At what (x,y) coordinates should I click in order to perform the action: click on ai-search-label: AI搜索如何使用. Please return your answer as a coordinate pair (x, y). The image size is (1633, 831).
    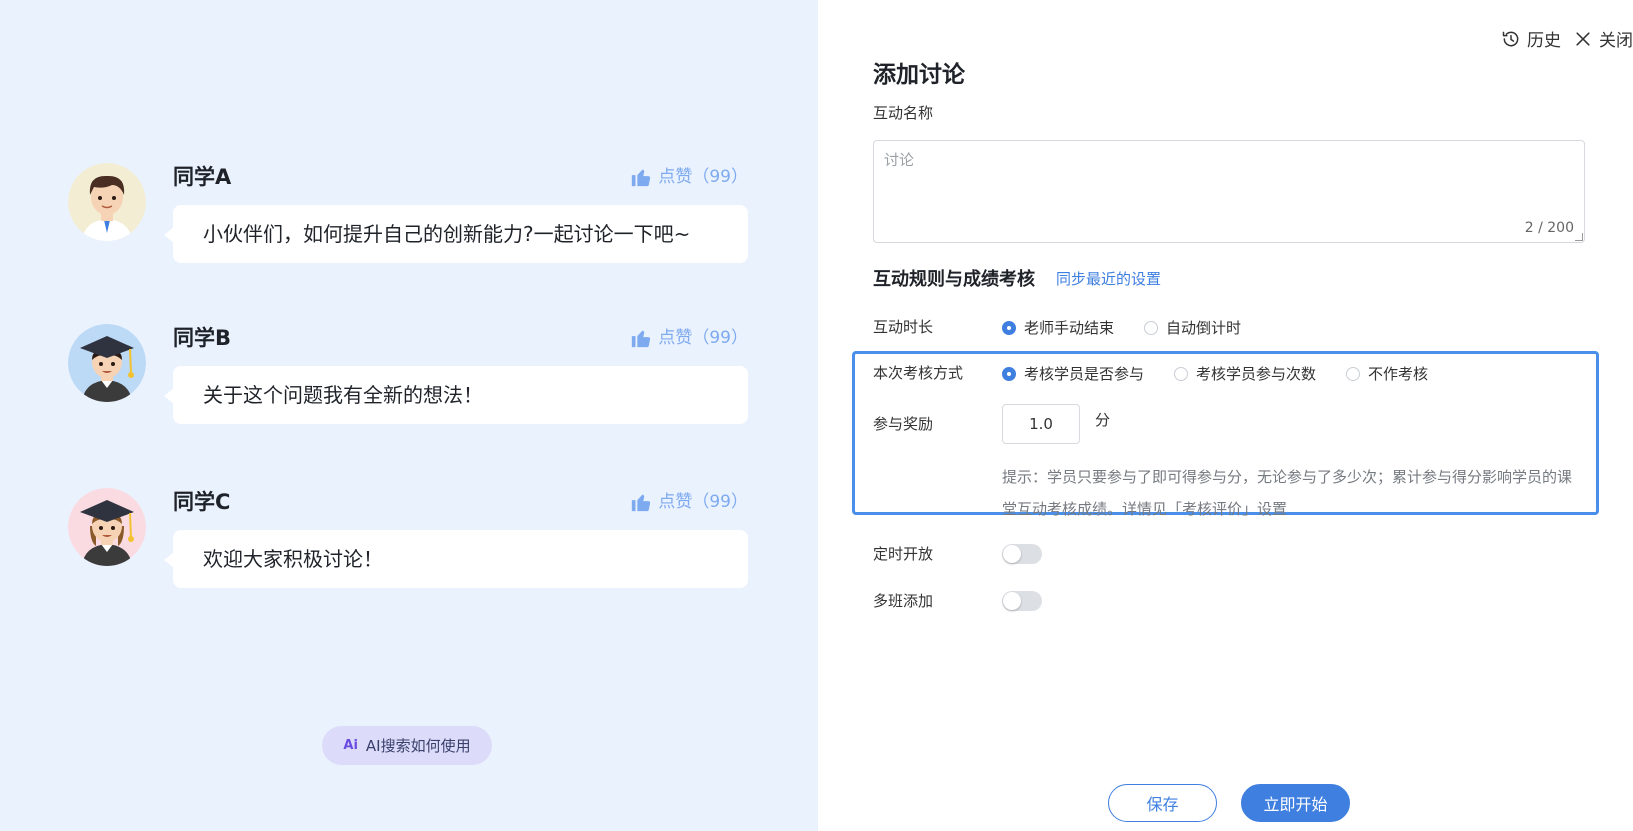
    Looking at the image, I should click on (418, 746).